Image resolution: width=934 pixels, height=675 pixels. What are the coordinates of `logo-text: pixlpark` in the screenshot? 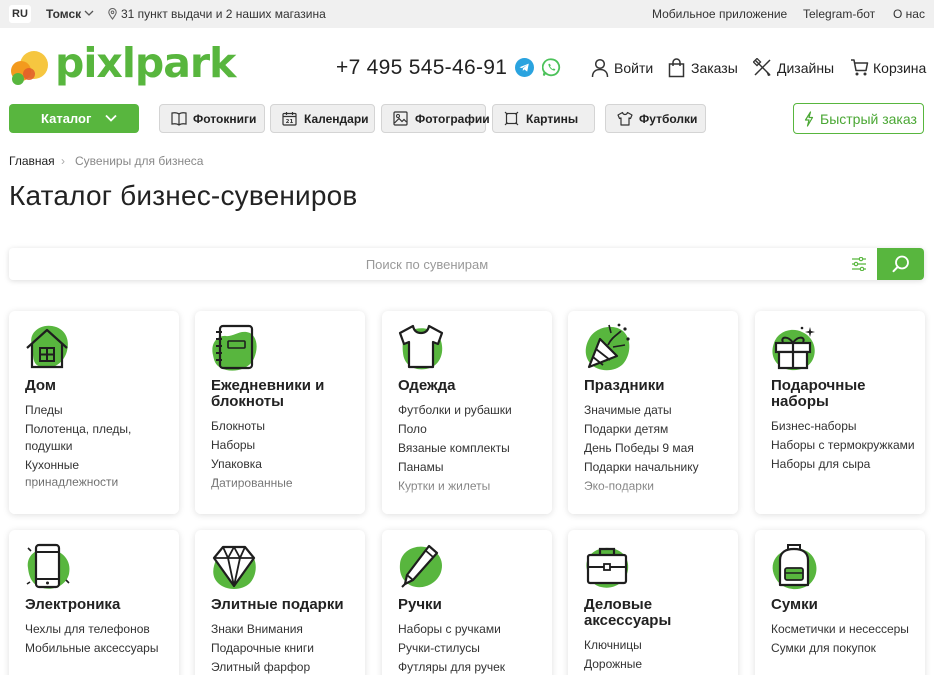 It's located at (145, 63).